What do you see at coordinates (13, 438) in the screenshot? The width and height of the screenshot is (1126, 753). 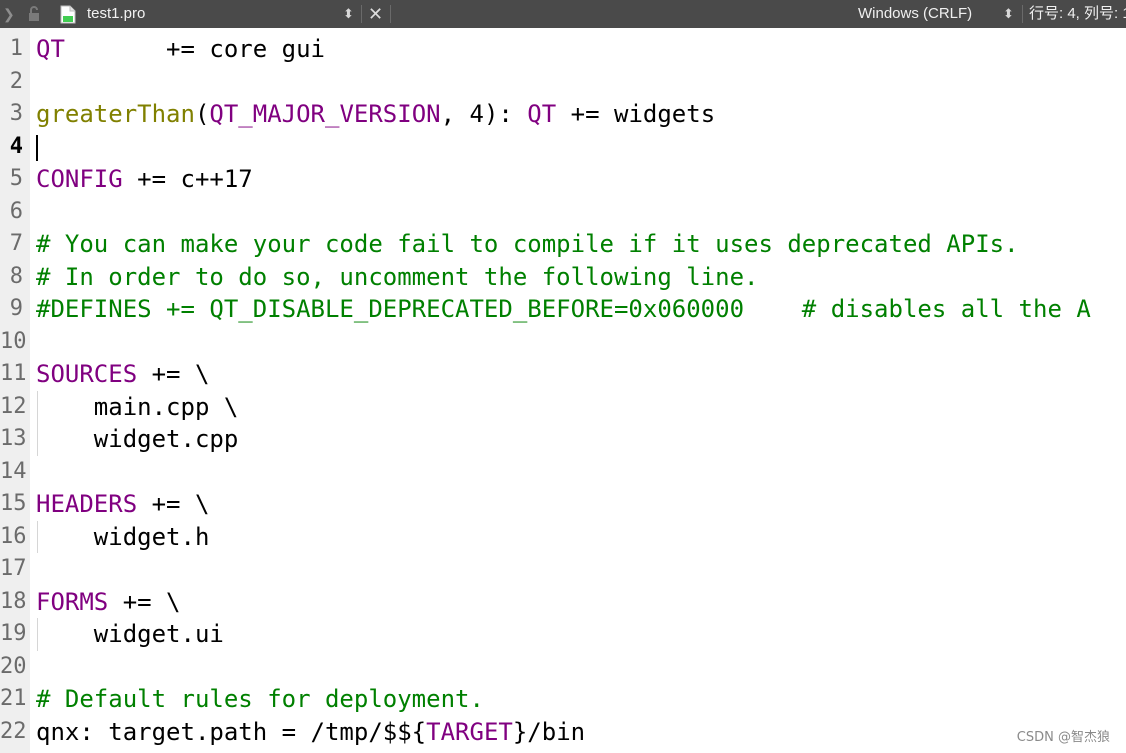 I see `line-number: 13` at bounding box center [13, 438].